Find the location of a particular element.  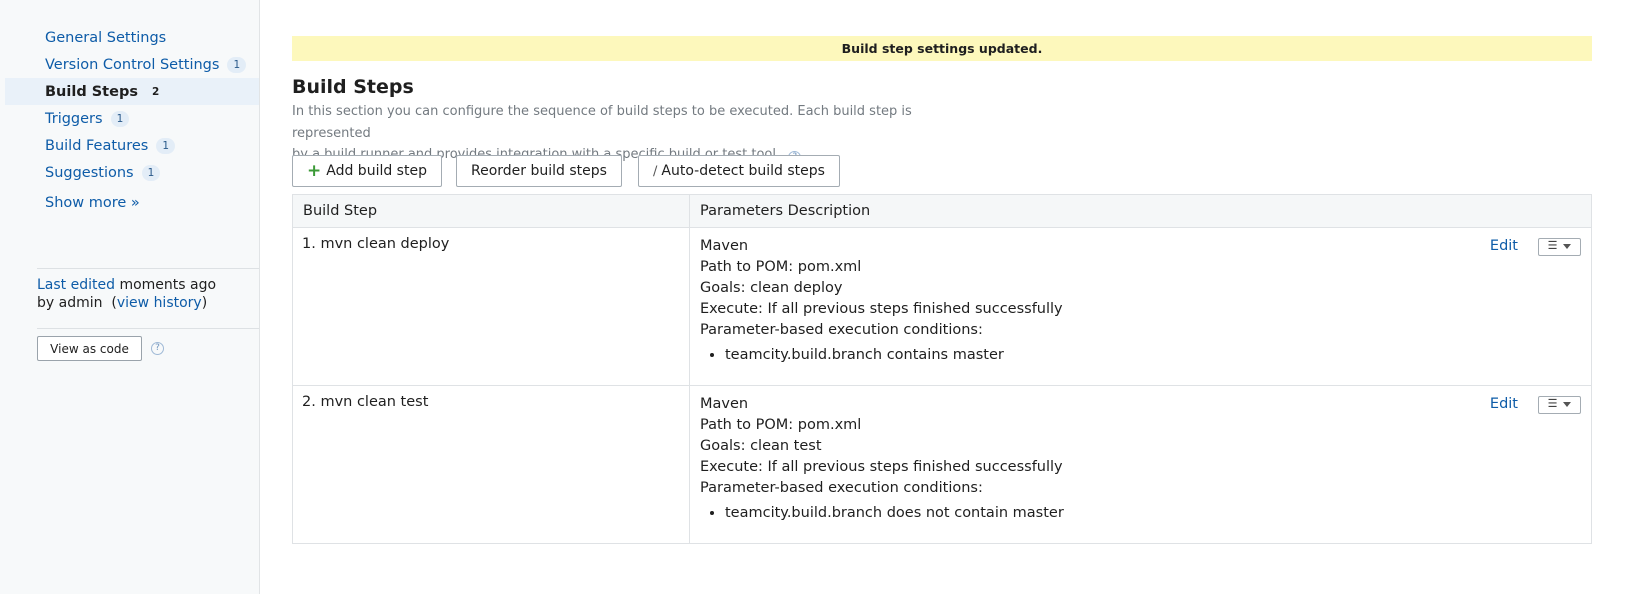

reorder-build-steps-button: Reorder build steps is located at coordinates (539, 171).